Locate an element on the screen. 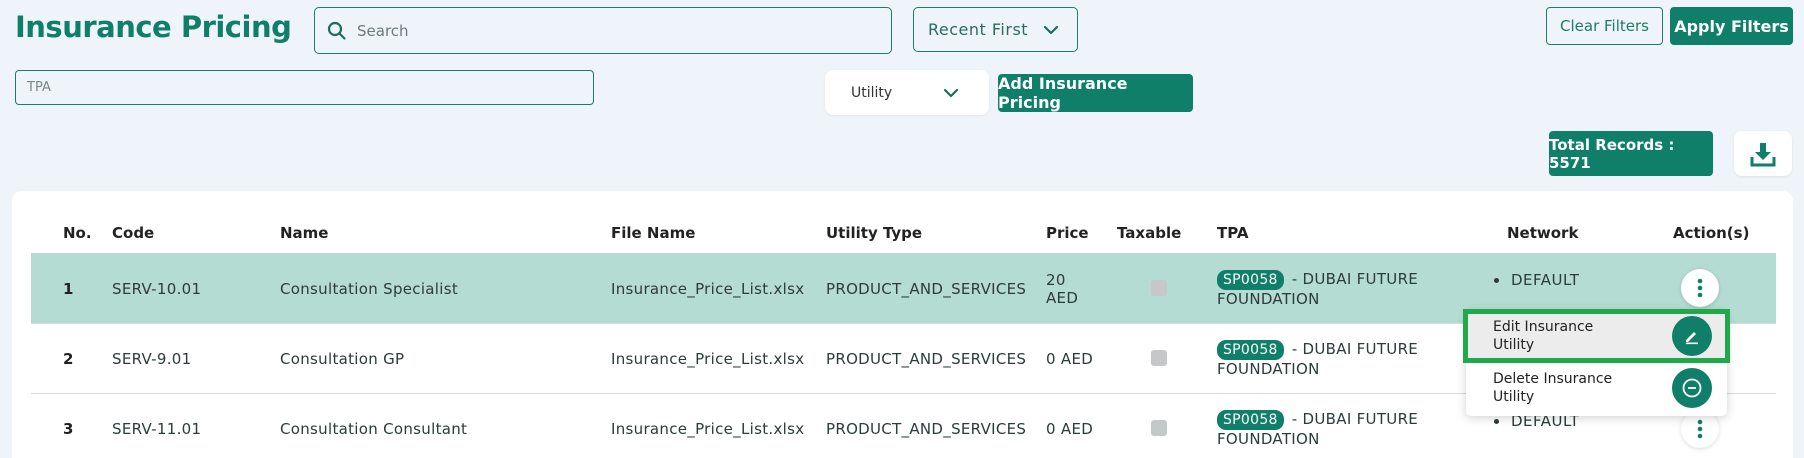 The image size is (1804, 458). row-number: 2 is located at coordinates (68, 359).